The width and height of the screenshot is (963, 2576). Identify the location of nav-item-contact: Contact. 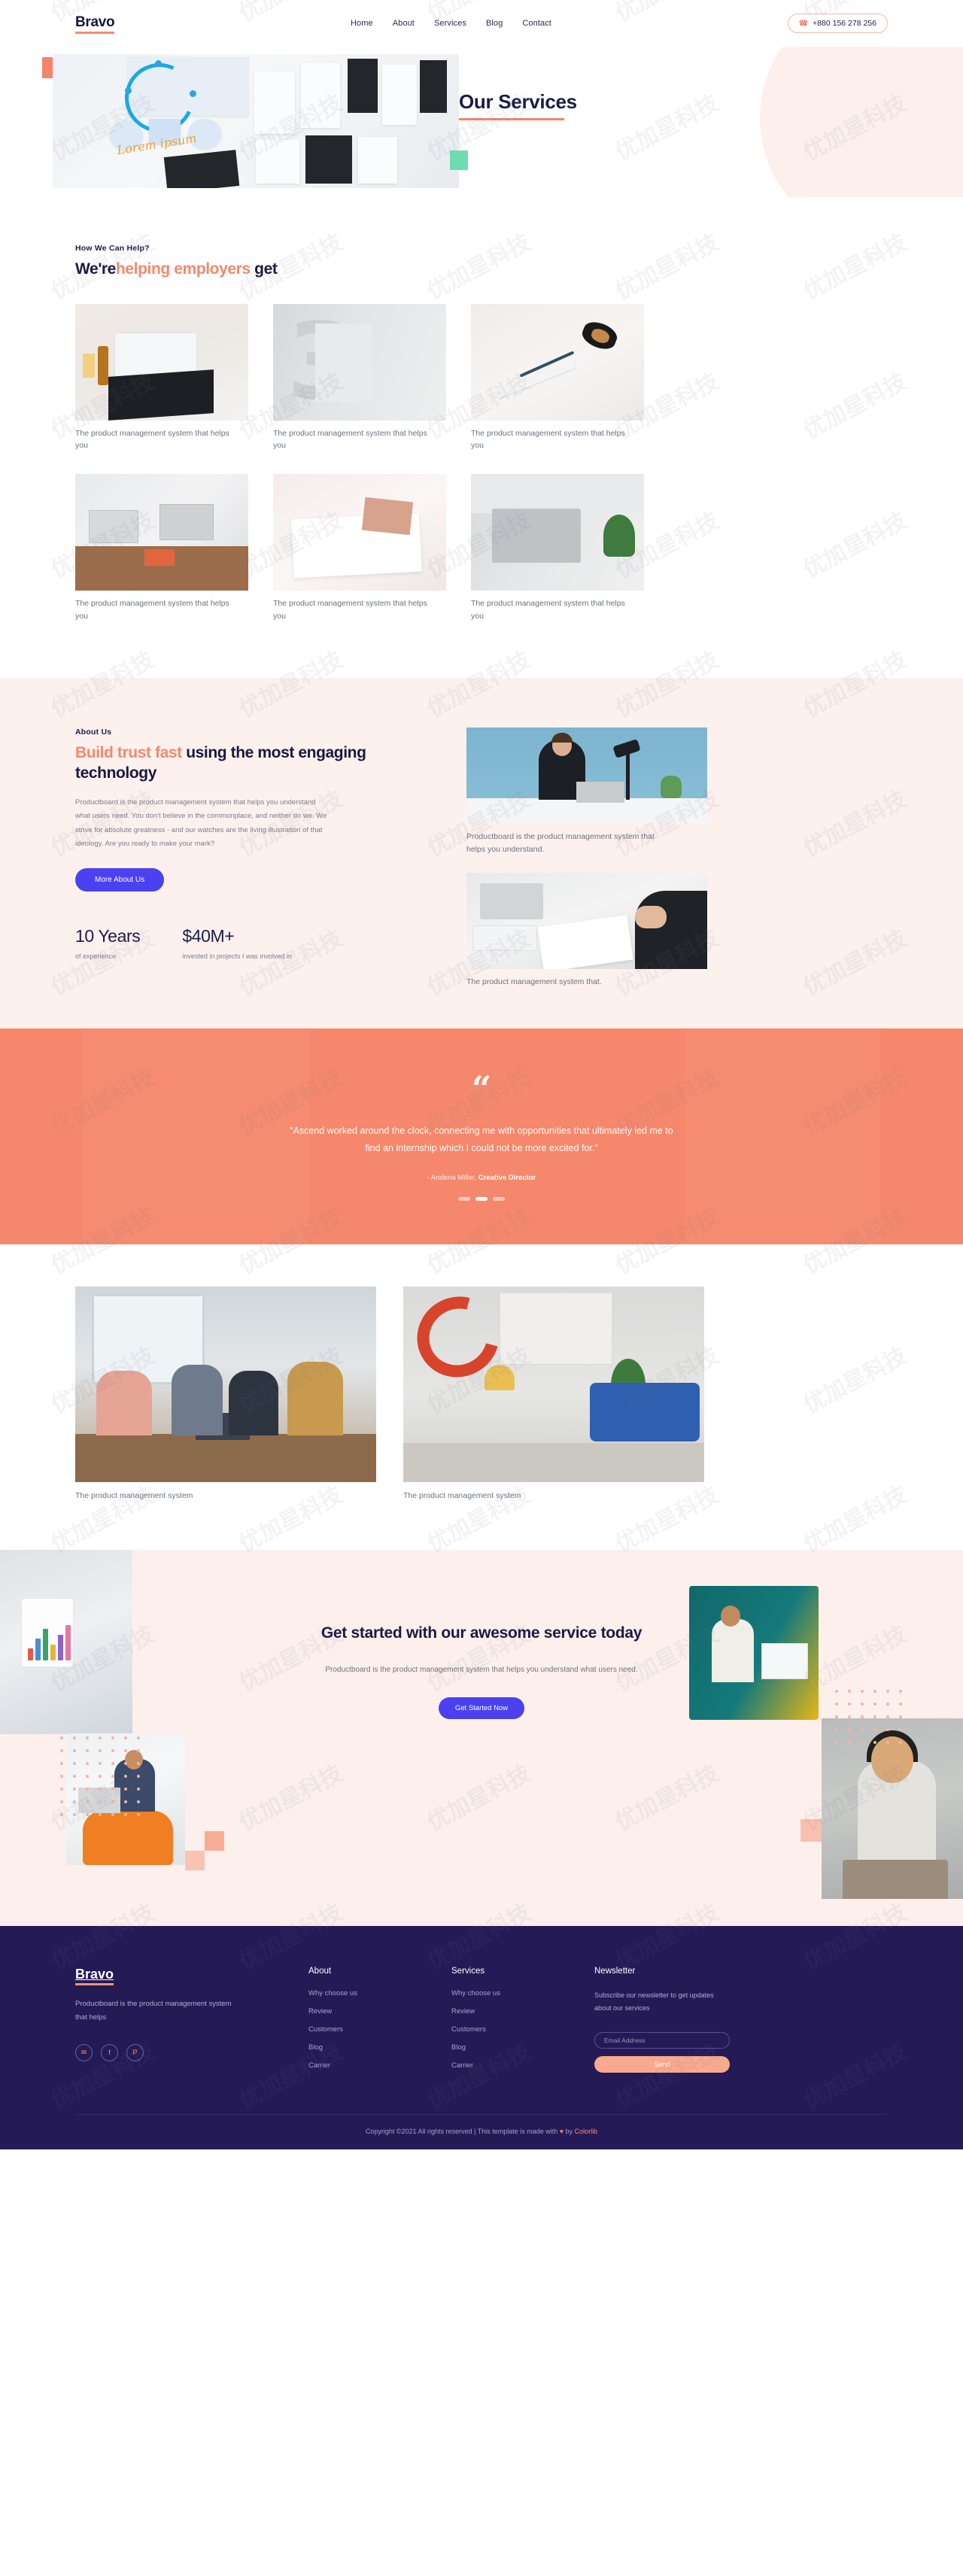
(536, 23).